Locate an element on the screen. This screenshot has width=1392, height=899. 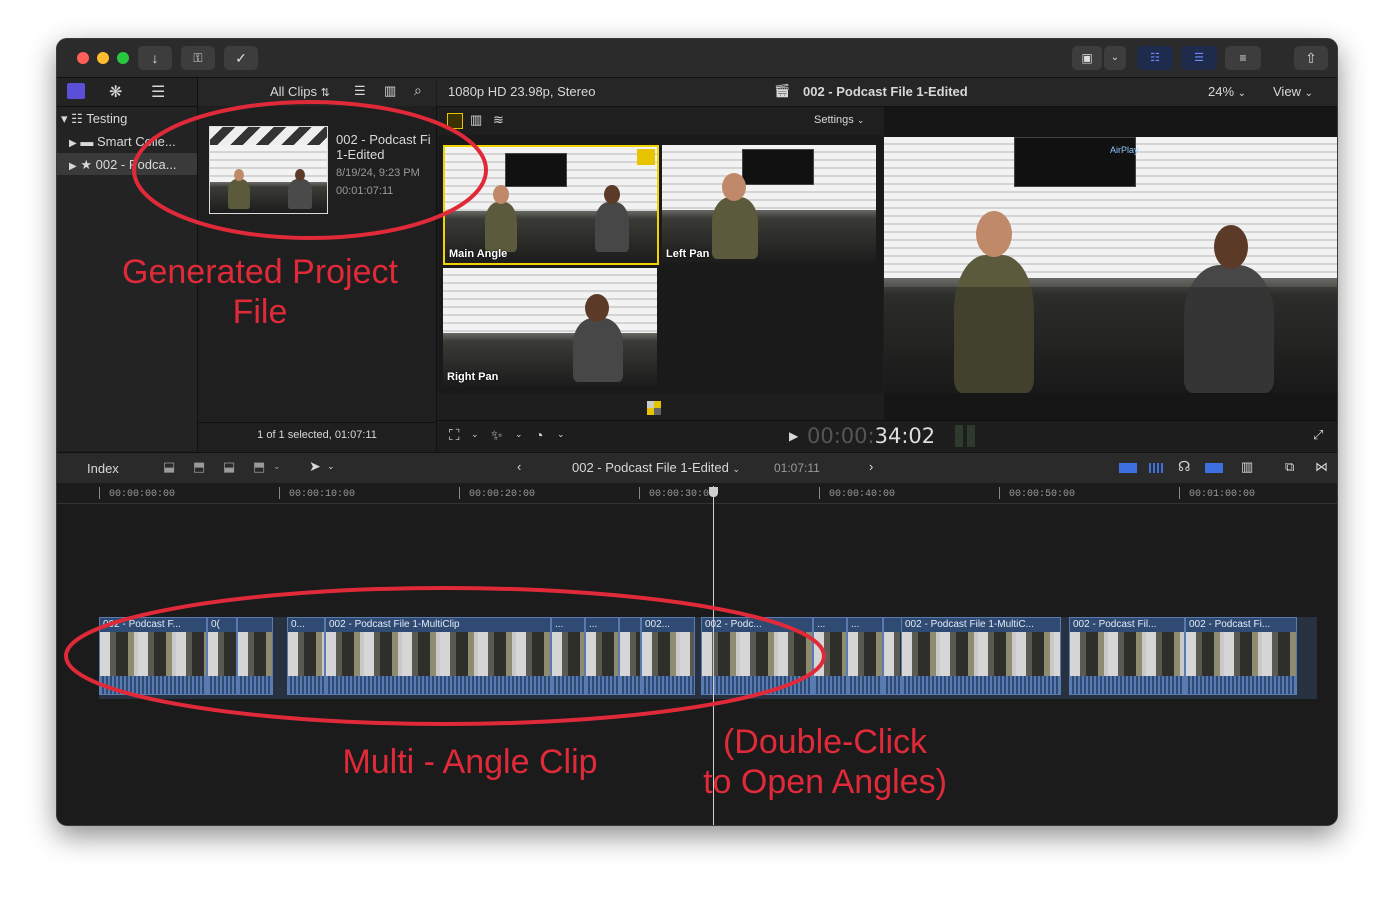
folder-icon: ▬ is located at coordinates (87, 141).